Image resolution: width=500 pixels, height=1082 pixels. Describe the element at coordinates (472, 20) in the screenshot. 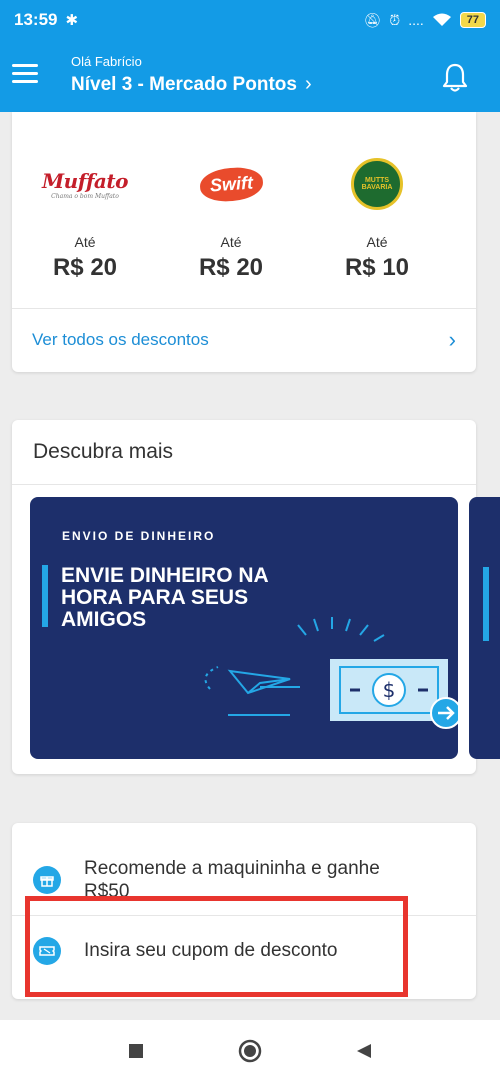

I see `battery-indicator: 77` at that location.